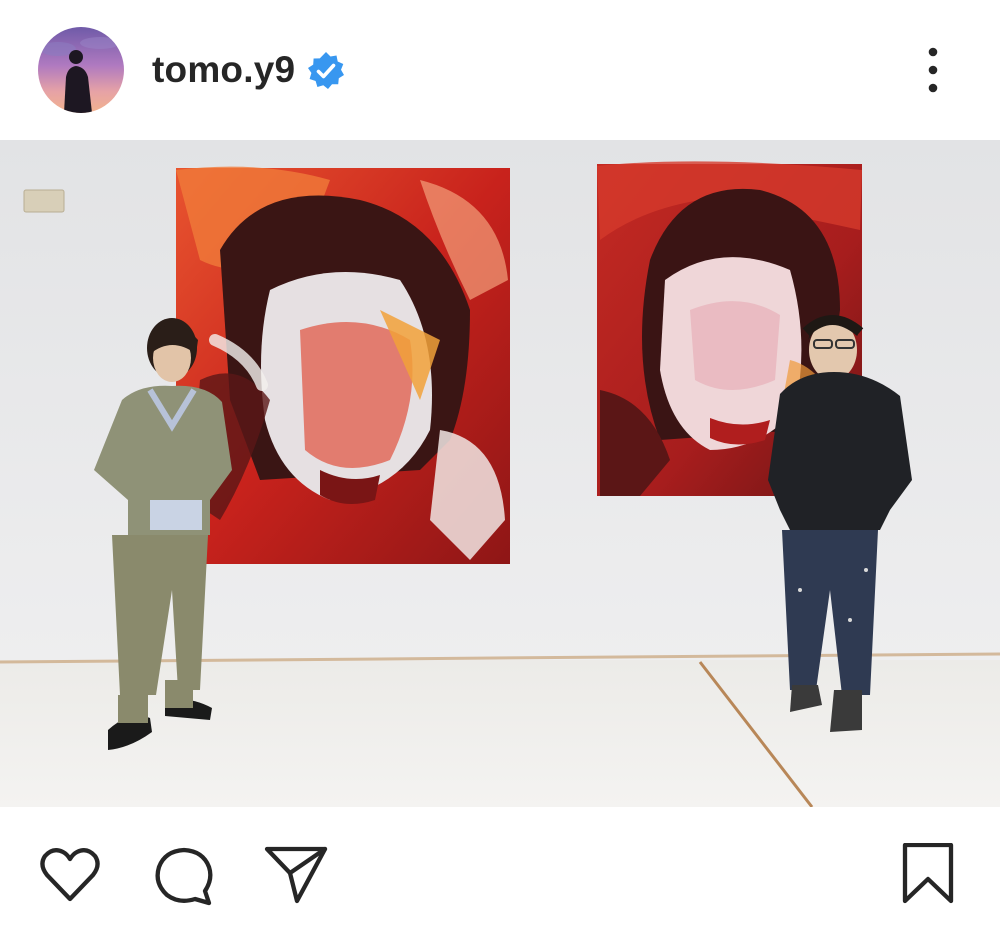  I want to click on verified-badge-icon, so click(326, 71).